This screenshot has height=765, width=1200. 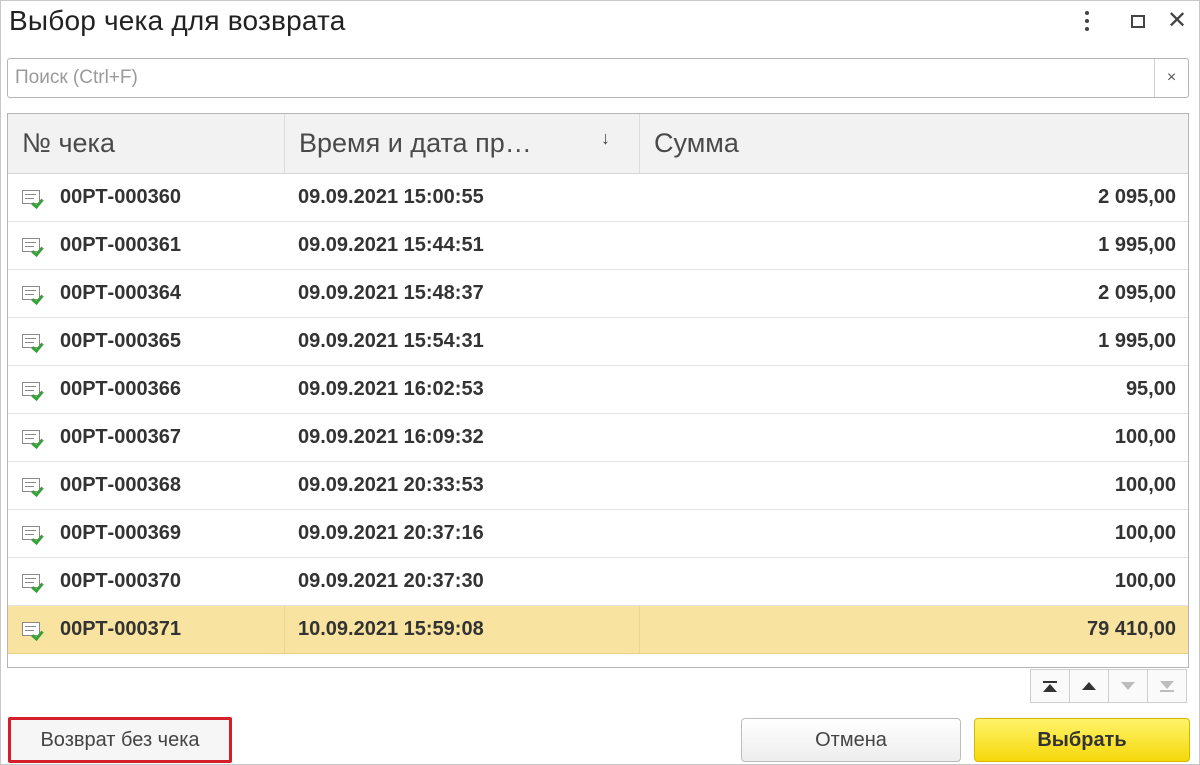 I want to click on receipt-number: 00РТ-000368, so click(x=120, y=485).